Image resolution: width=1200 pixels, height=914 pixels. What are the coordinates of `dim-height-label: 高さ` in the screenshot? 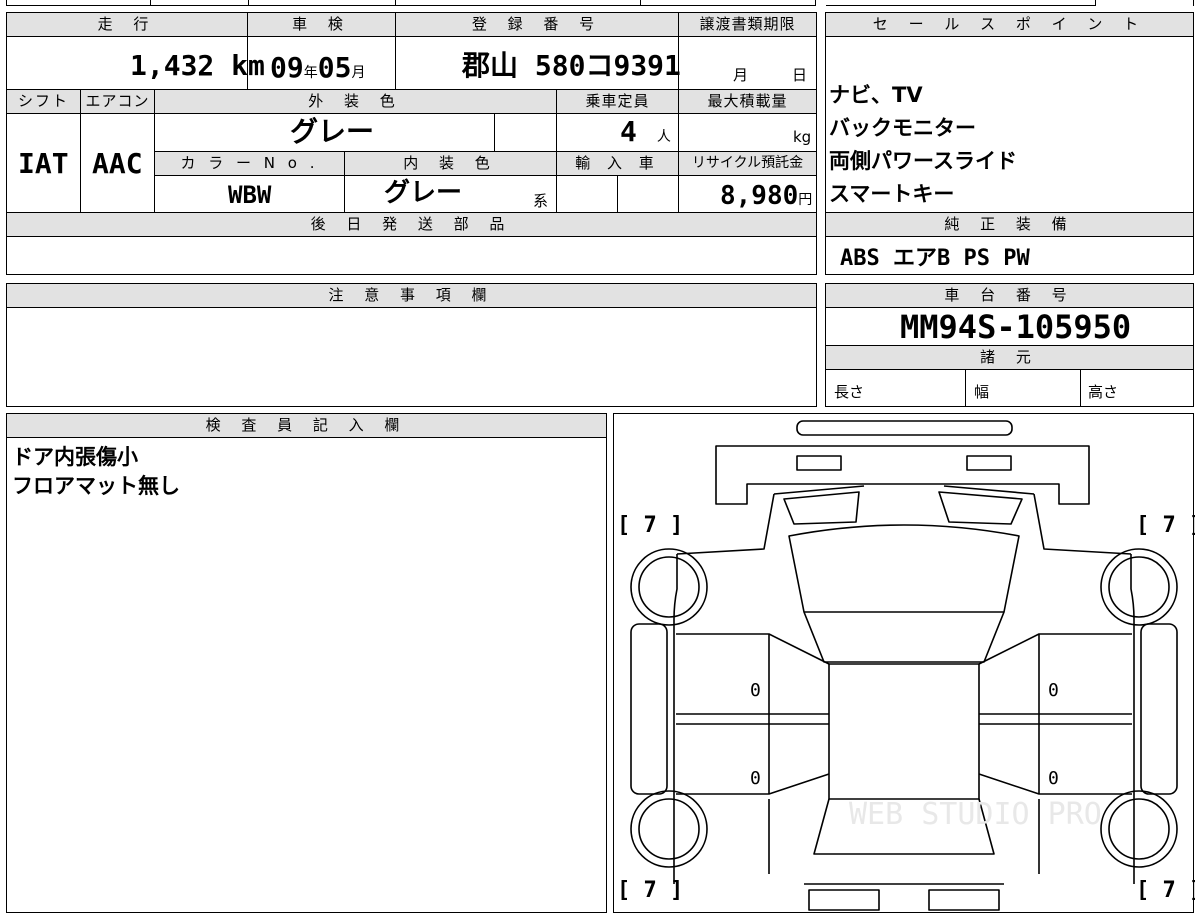 It's located at (1103, 392).